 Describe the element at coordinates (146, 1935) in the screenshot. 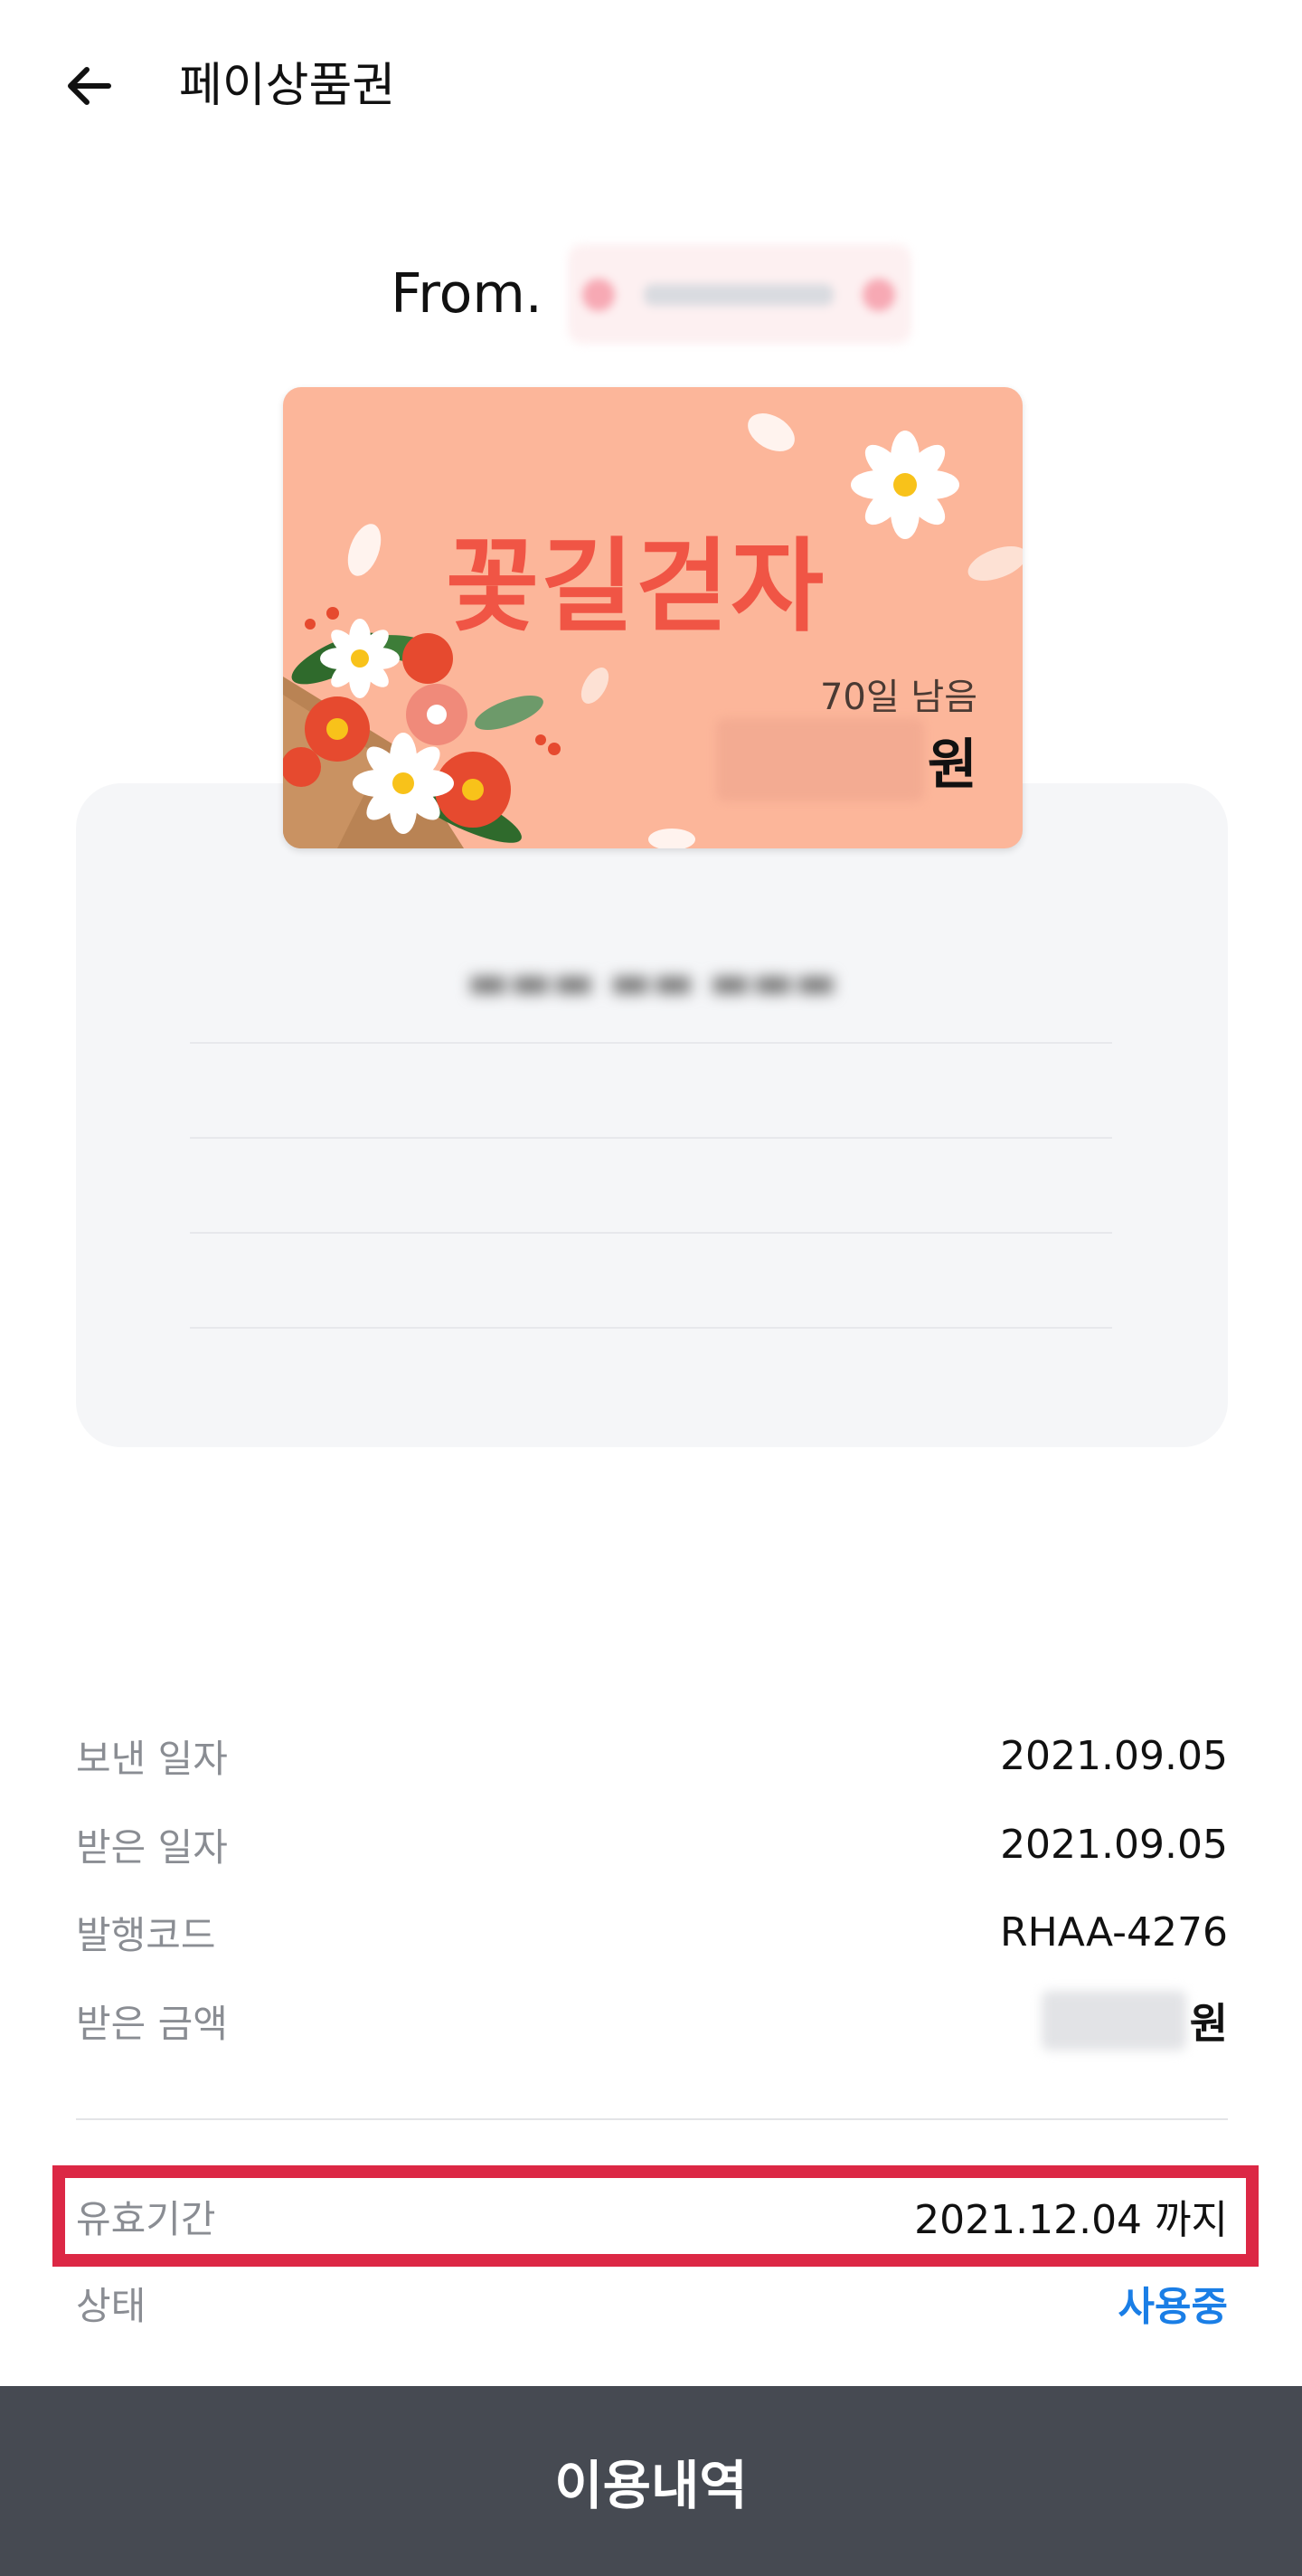

I see `detail-label: 발행코드` at that location.